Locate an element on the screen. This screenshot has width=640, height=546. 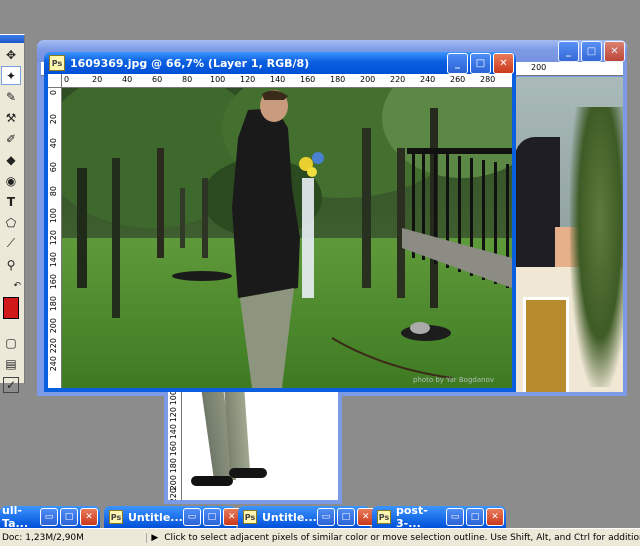
swap-colors-button: ↶ is located at coordinates (11, 285).